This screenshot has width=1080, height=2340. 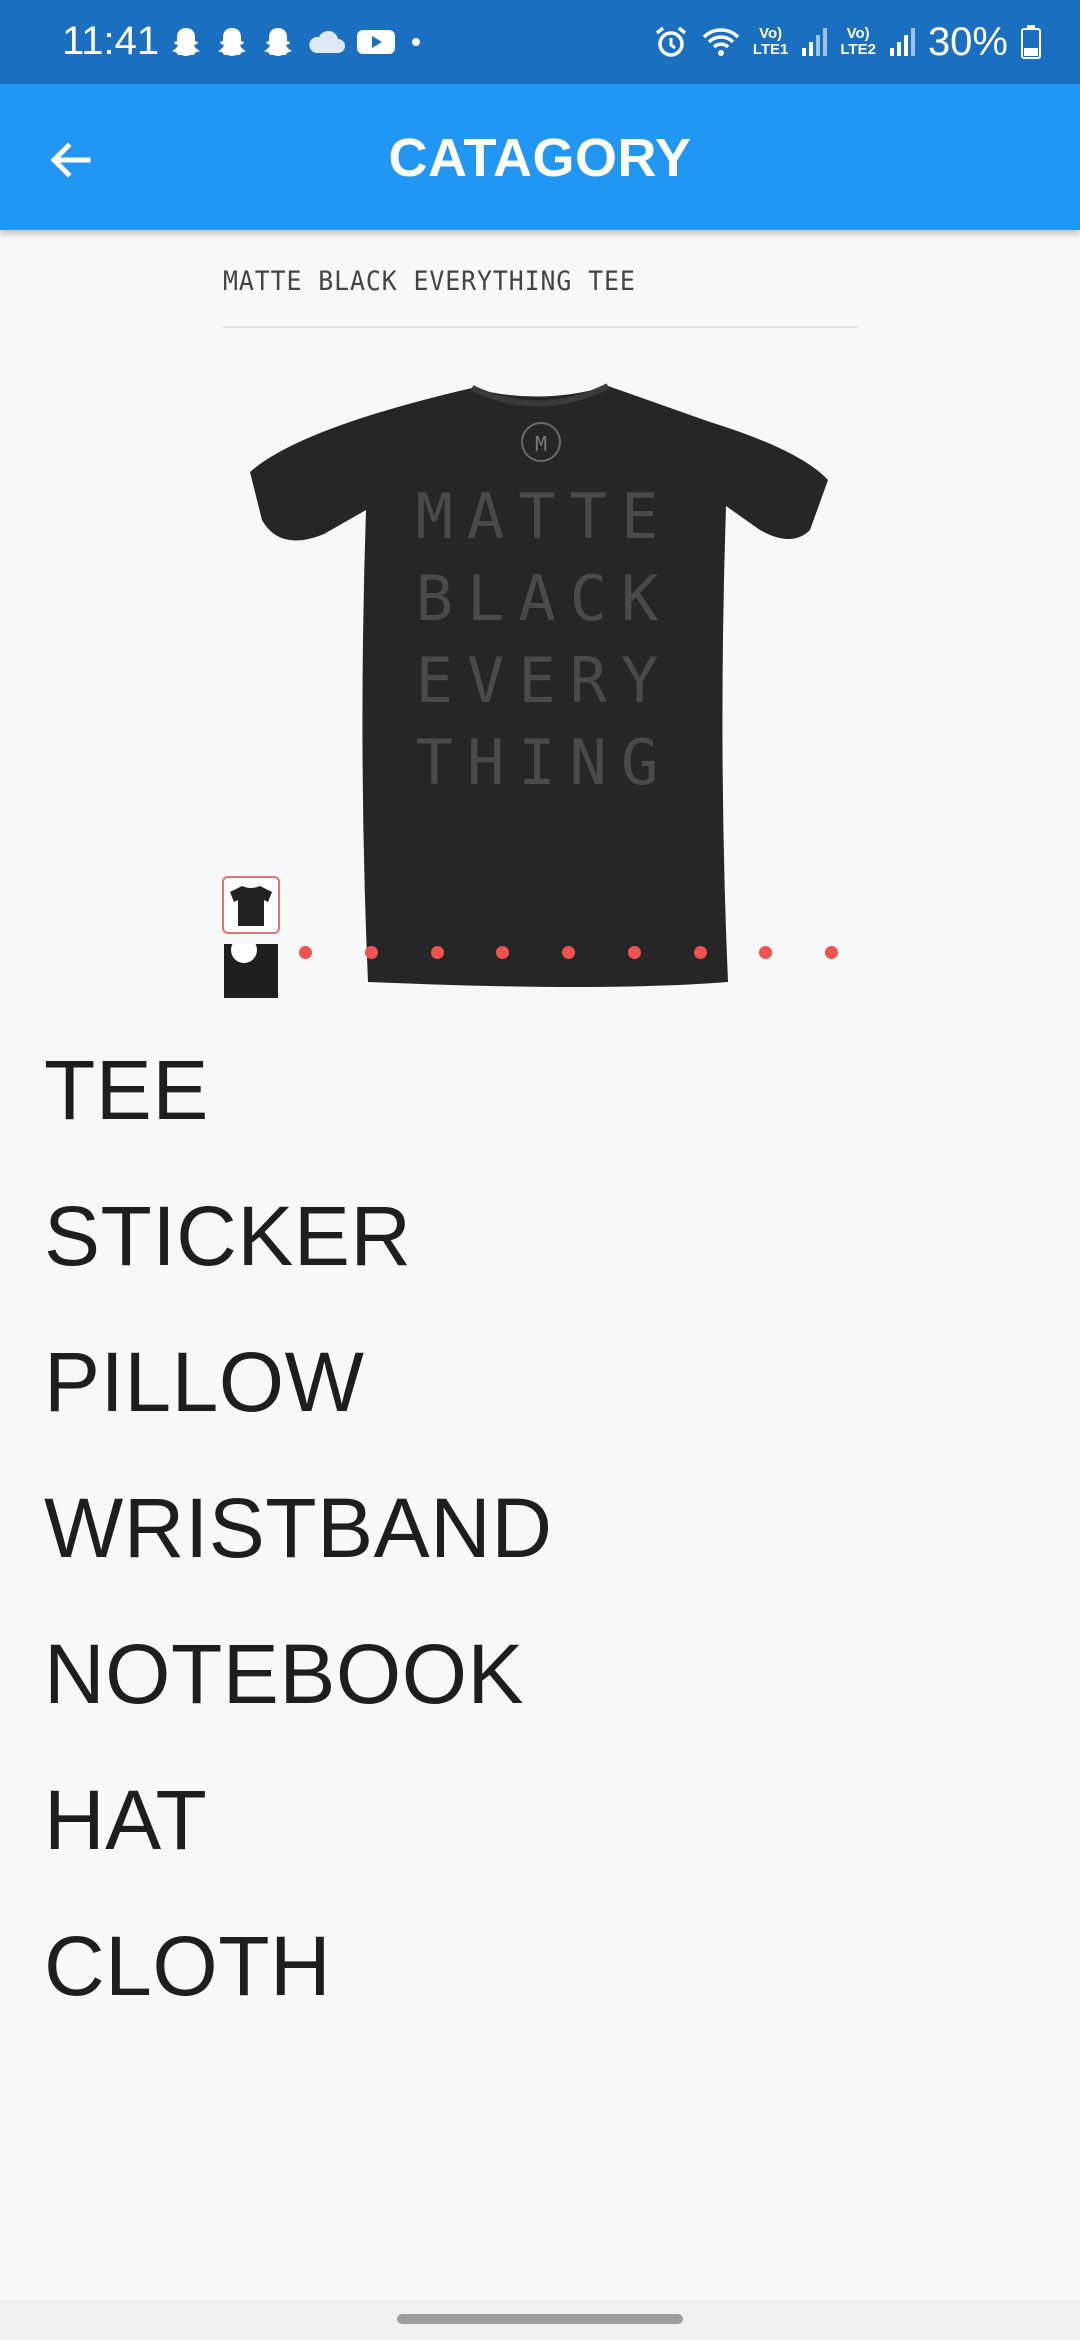 I want to click on shirt-print-line: EVERY, so click(x=544, y=680).